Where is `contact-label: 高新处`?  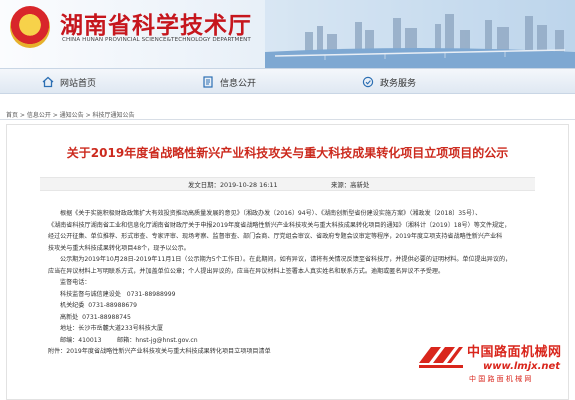 contact-label: 高新处 is located at coordinates (69, 317).